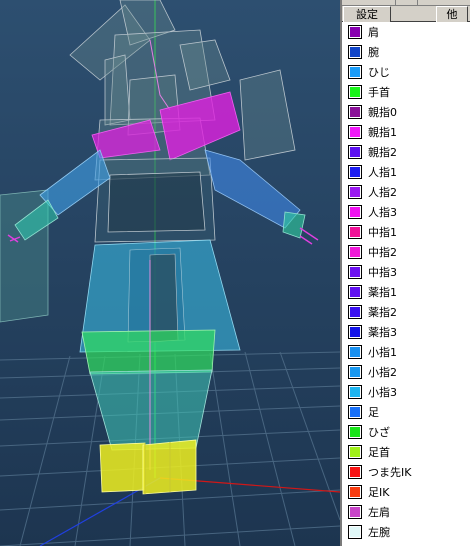 The image size is (470, 546). Describe the element at coordinates (406, 352) in the screenshot. I see `list-item: 小指1` at that location.